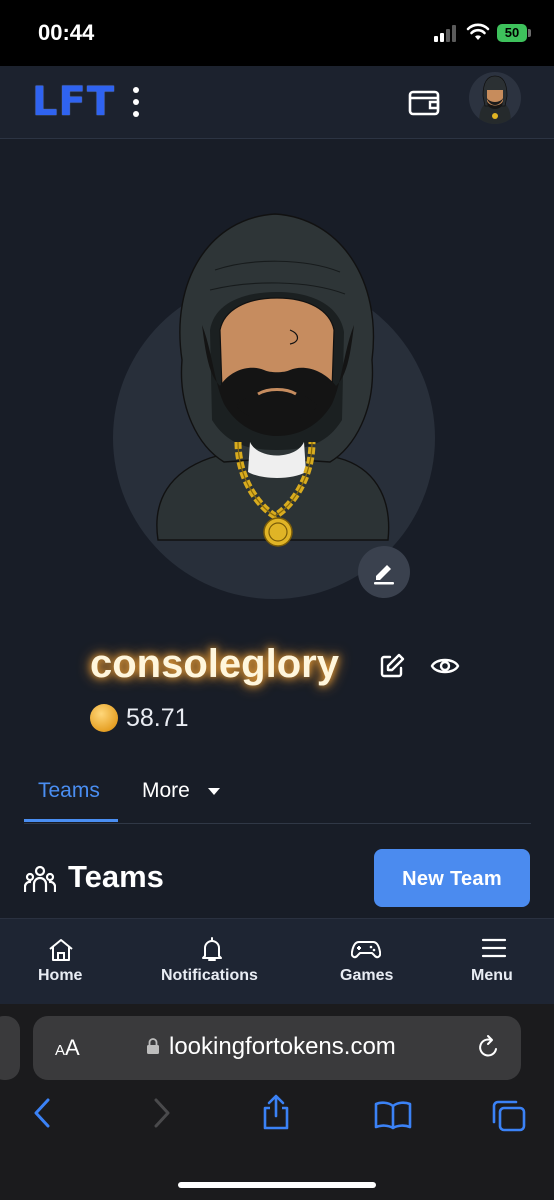 This screenshot has width=554, height=1200. I want to click on menu-icon, so click(494, 948).